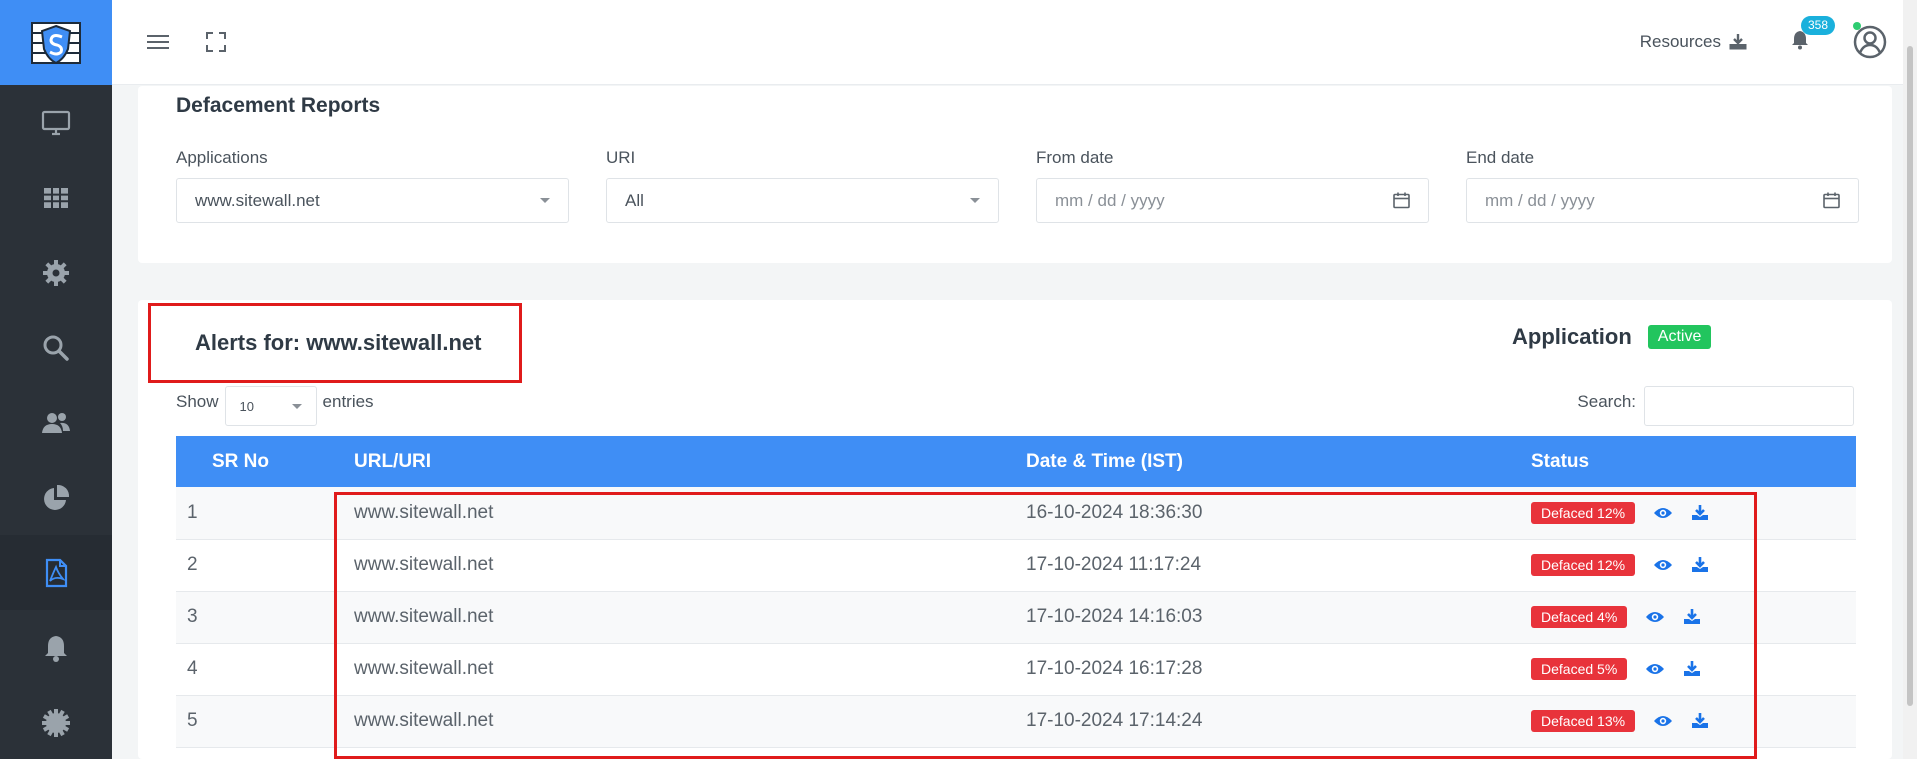 This screenshot has height=759, width=1917. I want to click on end-date-label: End date, so click(1500, 157).